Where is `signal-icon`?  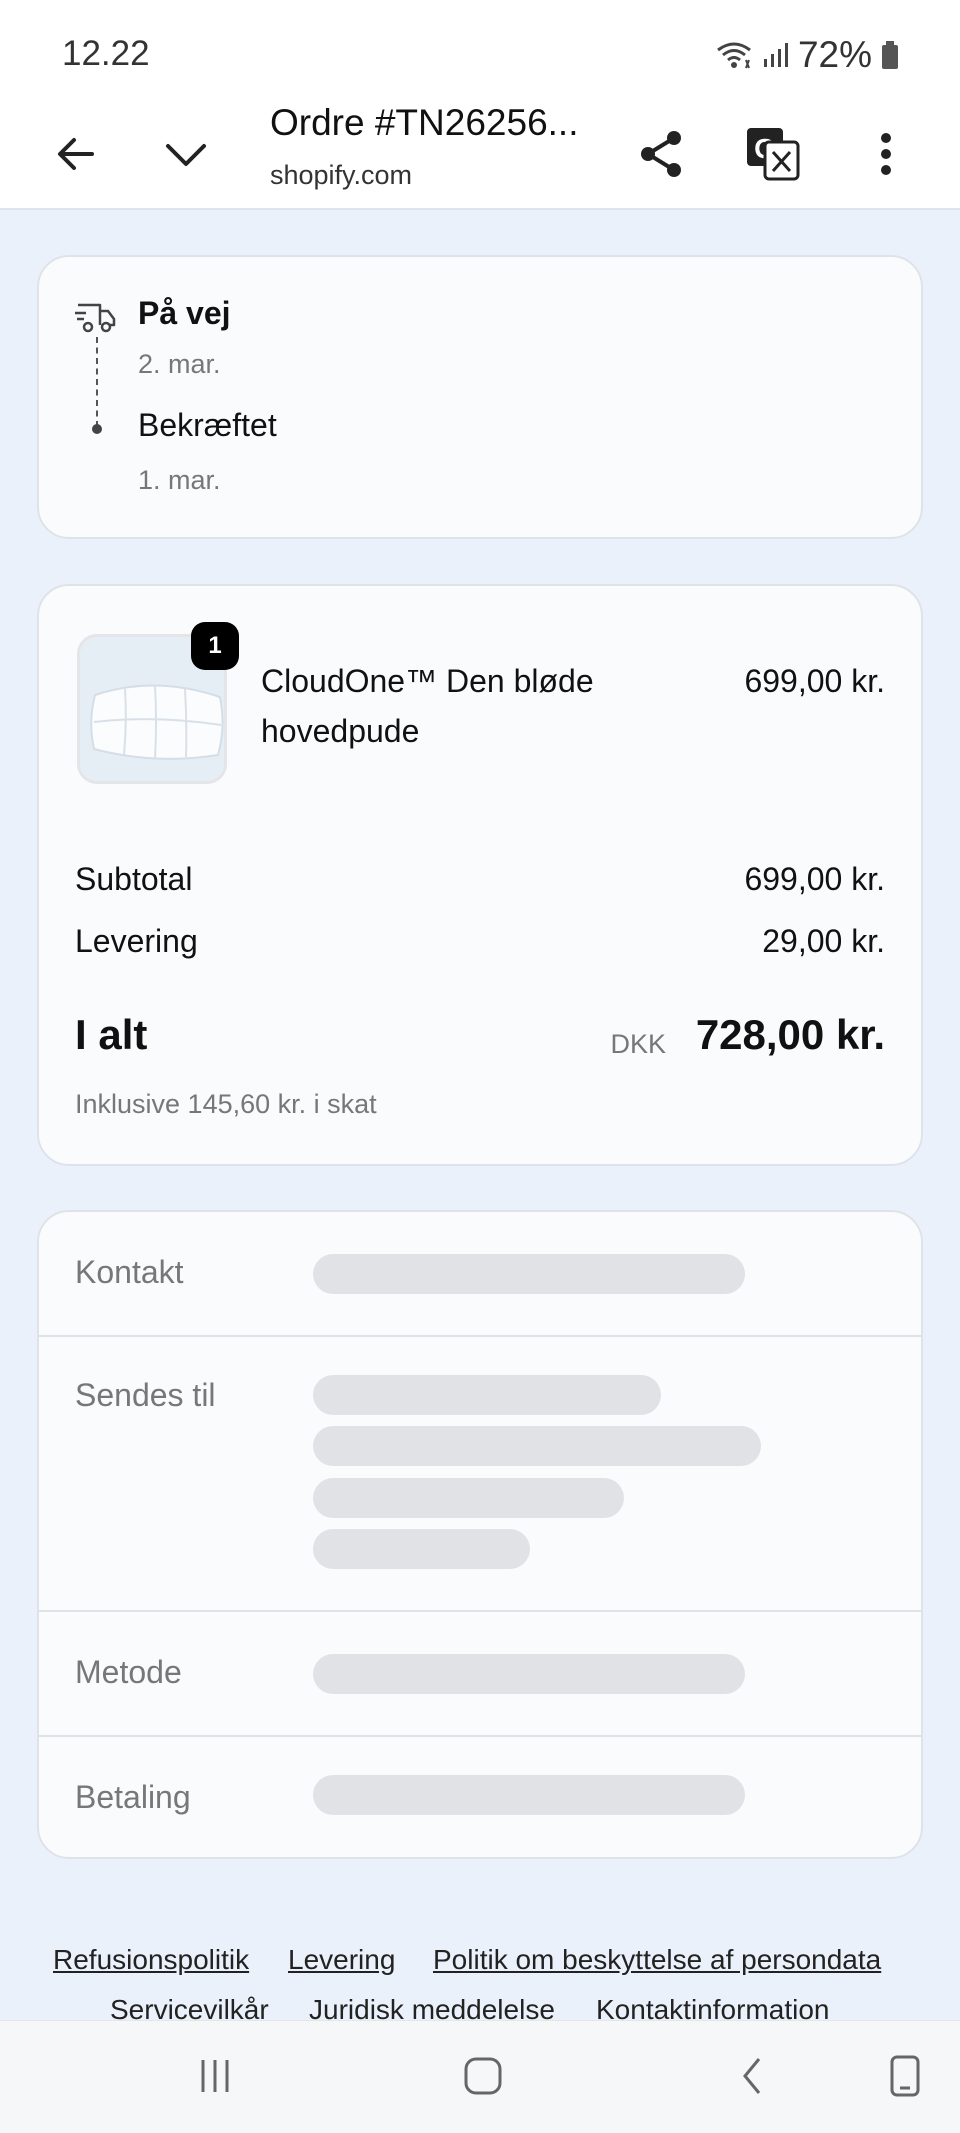
signal-icon is located at coordinates (776, 55).